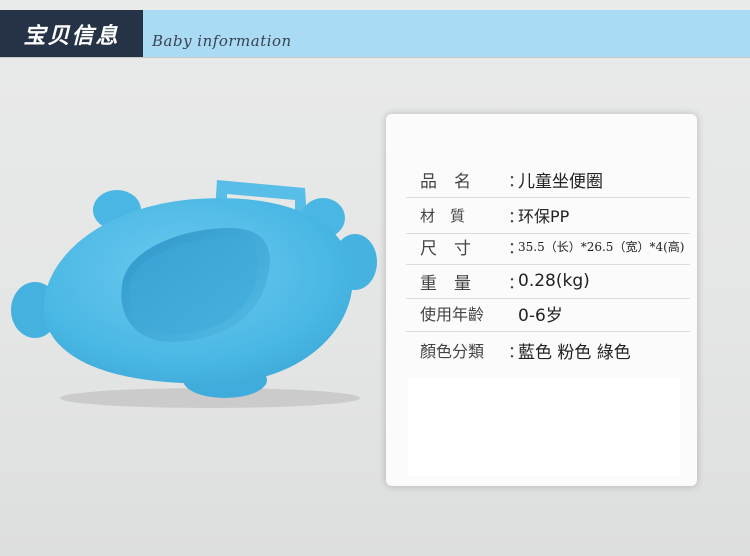  I want to click on spec-label: 尺 寸, so click(445, 248).